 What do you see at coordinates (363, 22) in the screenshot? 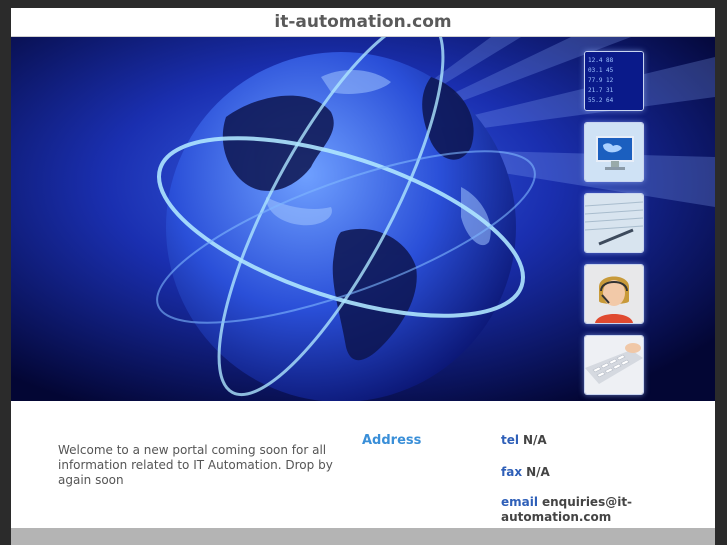
I see `site-title: it-automation.com` at bounding box center [363, 22].